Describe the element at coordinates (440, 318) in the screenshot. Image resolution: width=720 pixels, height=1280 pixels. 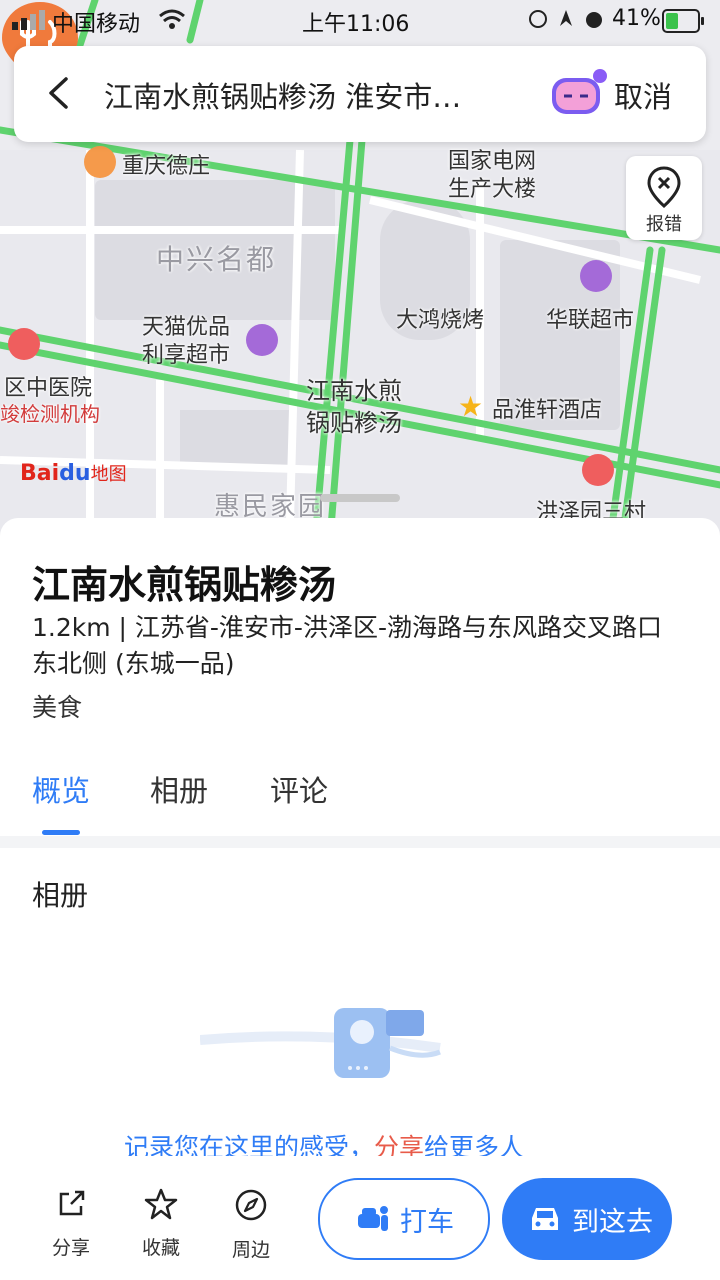
I see `poi-dahong: 大鸿烧烤` at that location.